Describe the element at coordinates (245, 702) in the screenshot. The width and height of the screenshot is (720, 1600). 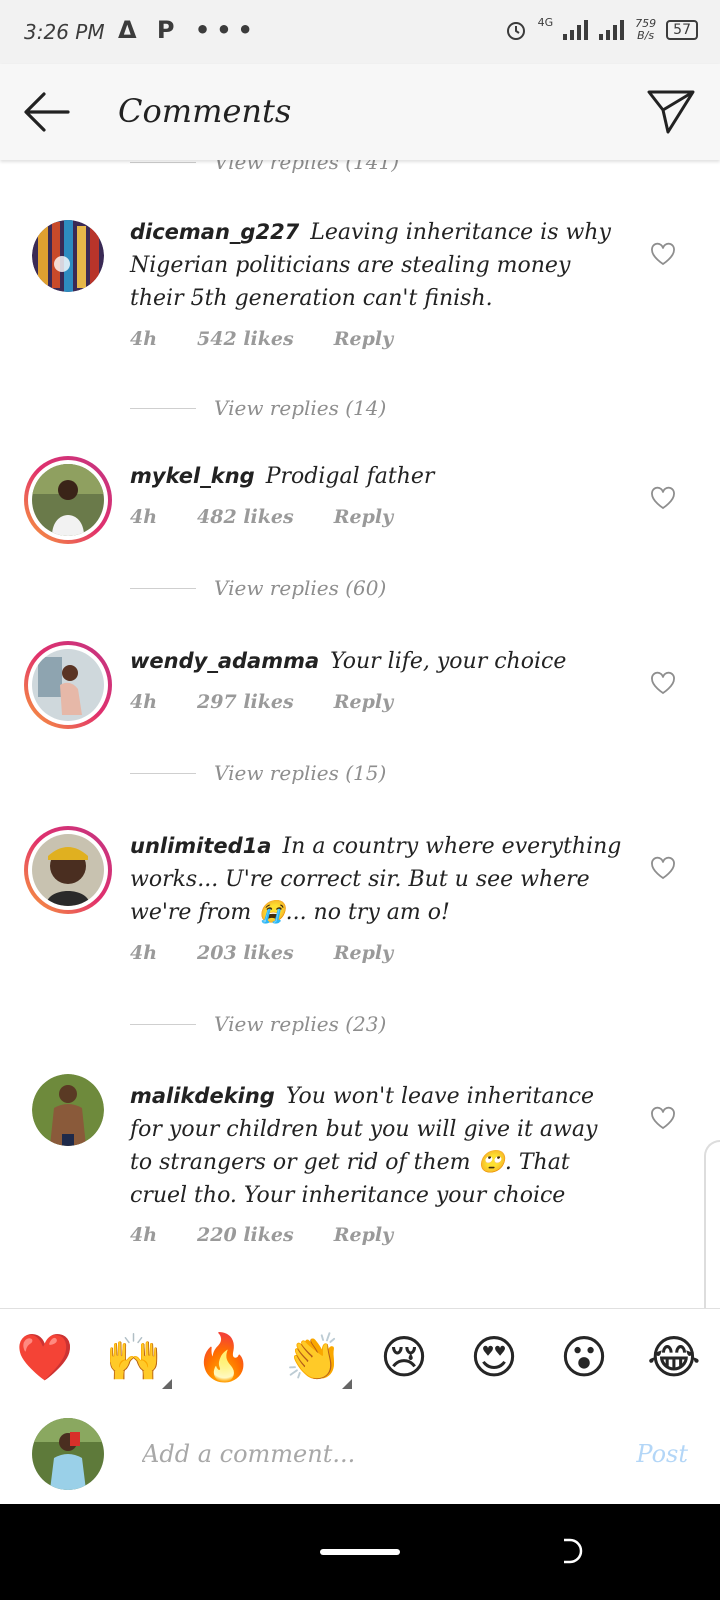
I see `comment-likes: 297 likes` at that location.